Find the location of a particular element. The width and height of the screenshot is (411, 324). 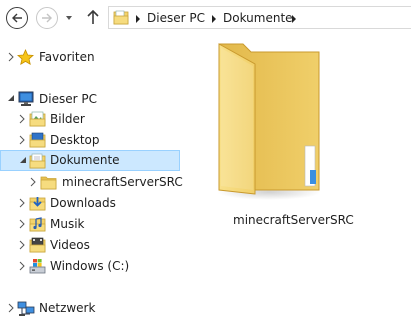

tree-item-label: Downloads is located at coordinates (83, 203).